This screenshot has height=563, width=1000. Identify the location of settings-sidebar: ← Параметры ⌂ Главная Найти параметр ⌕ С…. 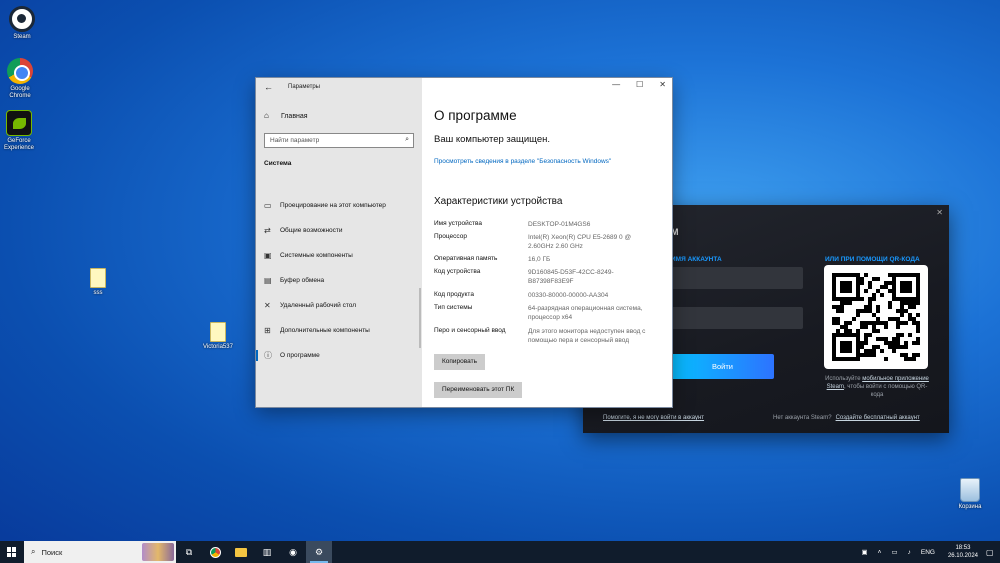
(339, 242).